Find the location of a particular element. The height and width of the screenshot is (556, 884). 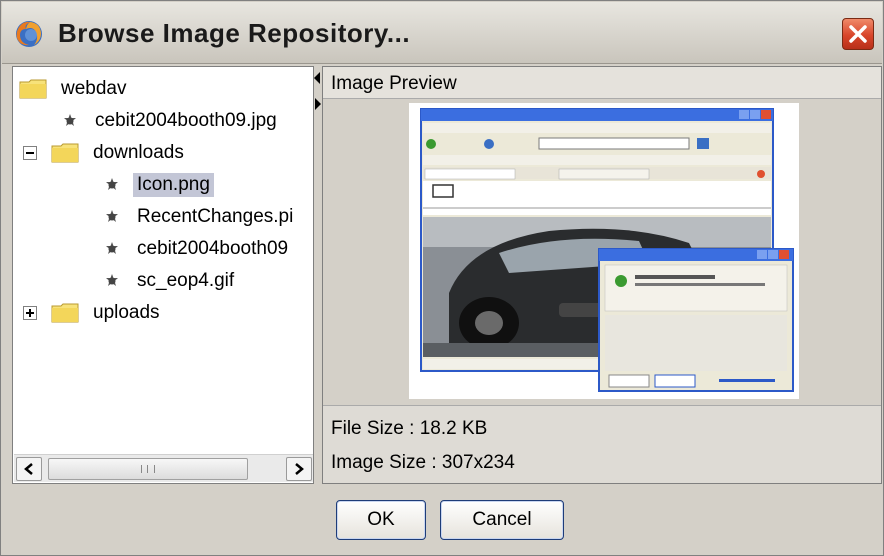

preview-header: Image Preview is located at coordinates (602, 83).